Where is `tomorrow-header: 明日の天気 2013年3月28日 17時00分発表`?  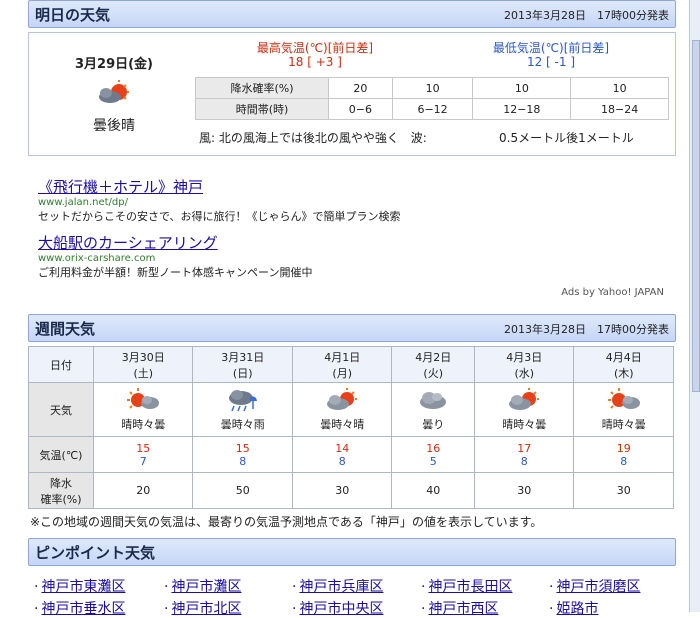 tomorrow-header: 明日の天気 2013年3月28日 17時00分発表 is located at coordinates (352, 14).